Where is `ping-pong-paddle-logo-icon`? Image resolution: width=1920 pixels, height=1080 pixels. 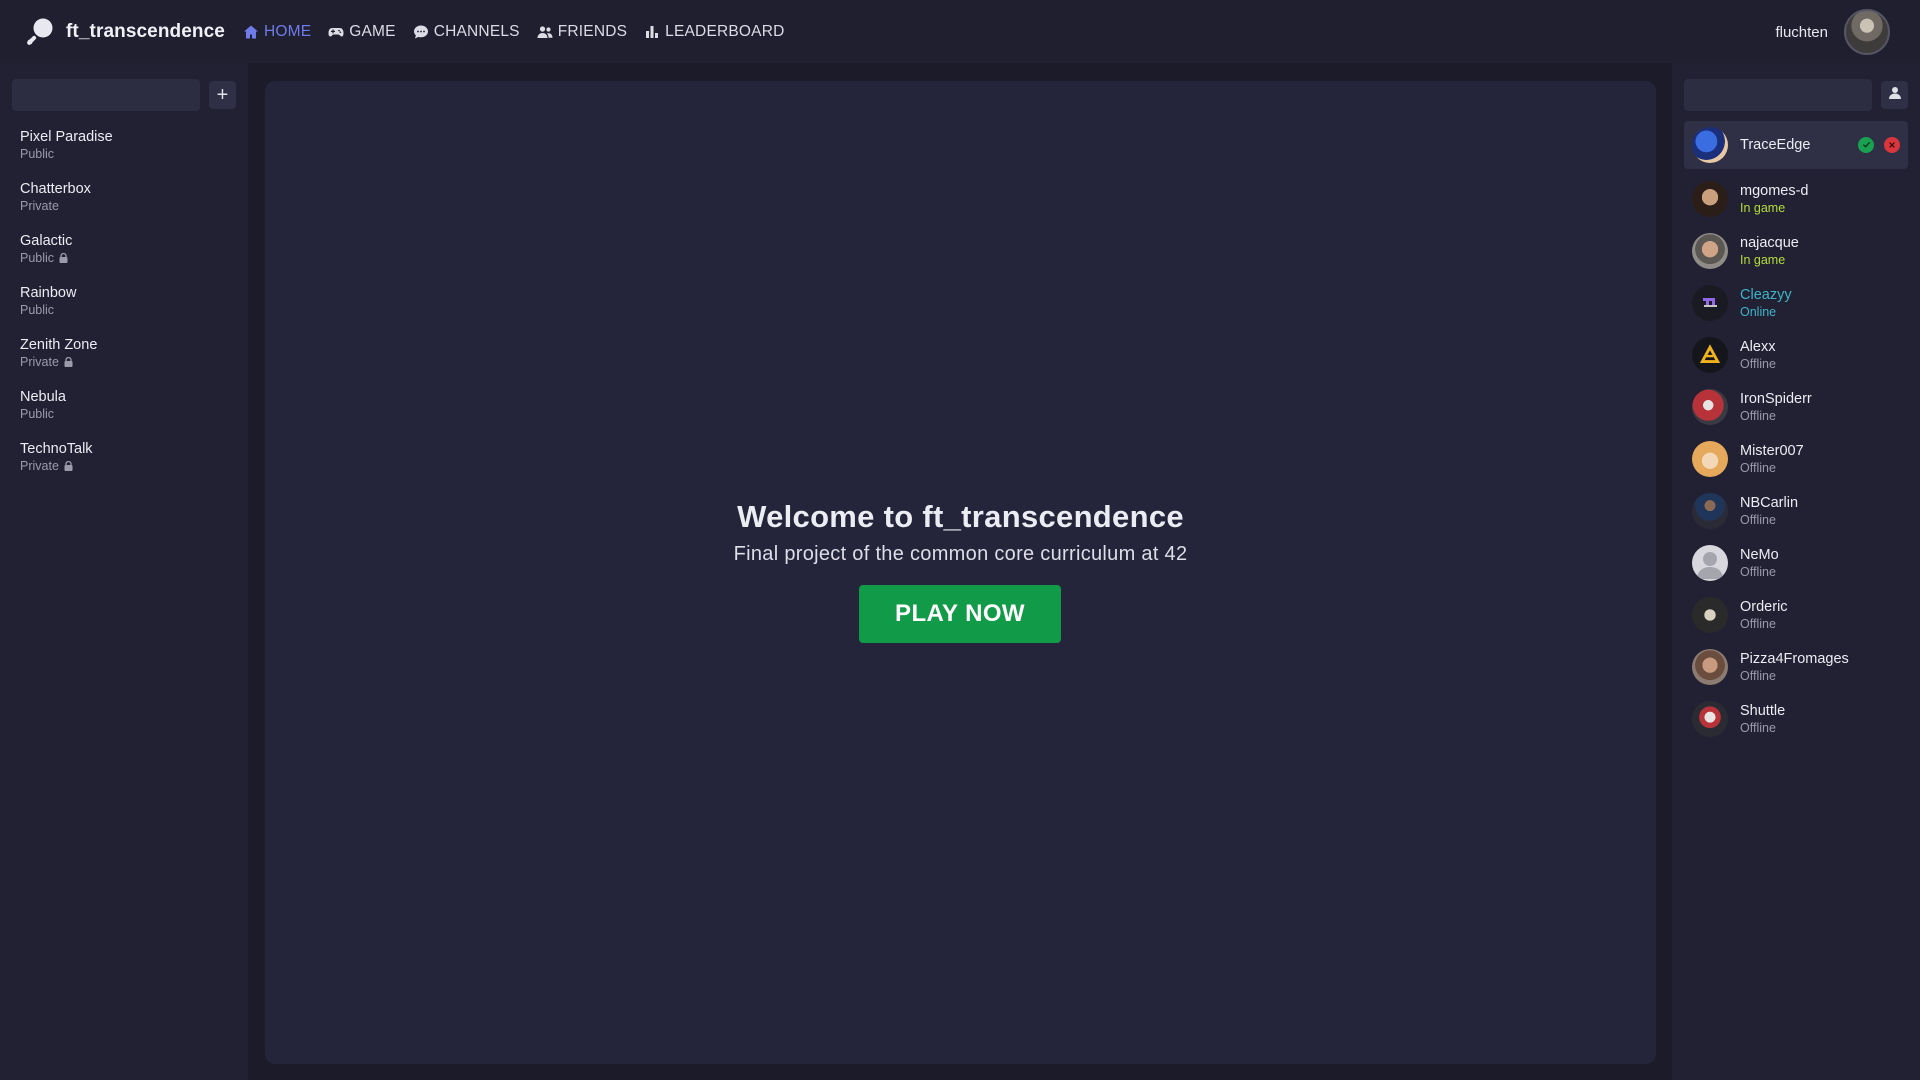
ping-pong-paddle-logo-icon is located at coordinates (40, 32).